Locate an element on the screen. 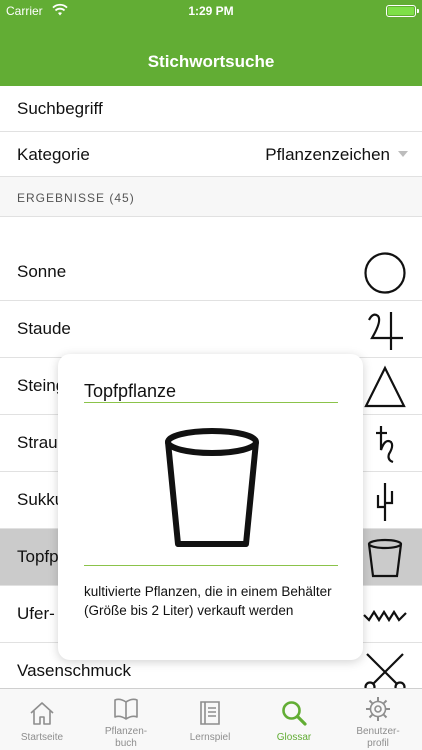 This screenshot has width=422, height=750. tab-startseite: Startseite is located at coordinates (42, 719).